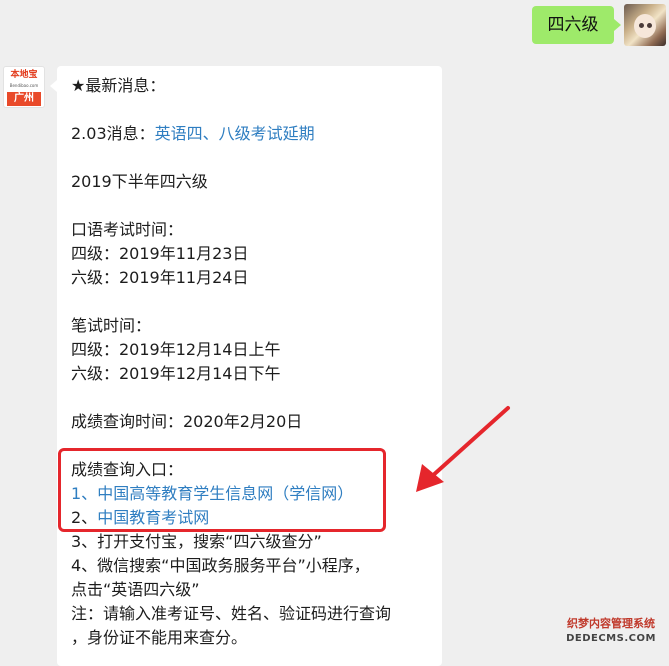  Describe the element at coordinates (24, 75) in the screenshot. I see `bot-logo-text: 本地宝` at that location.